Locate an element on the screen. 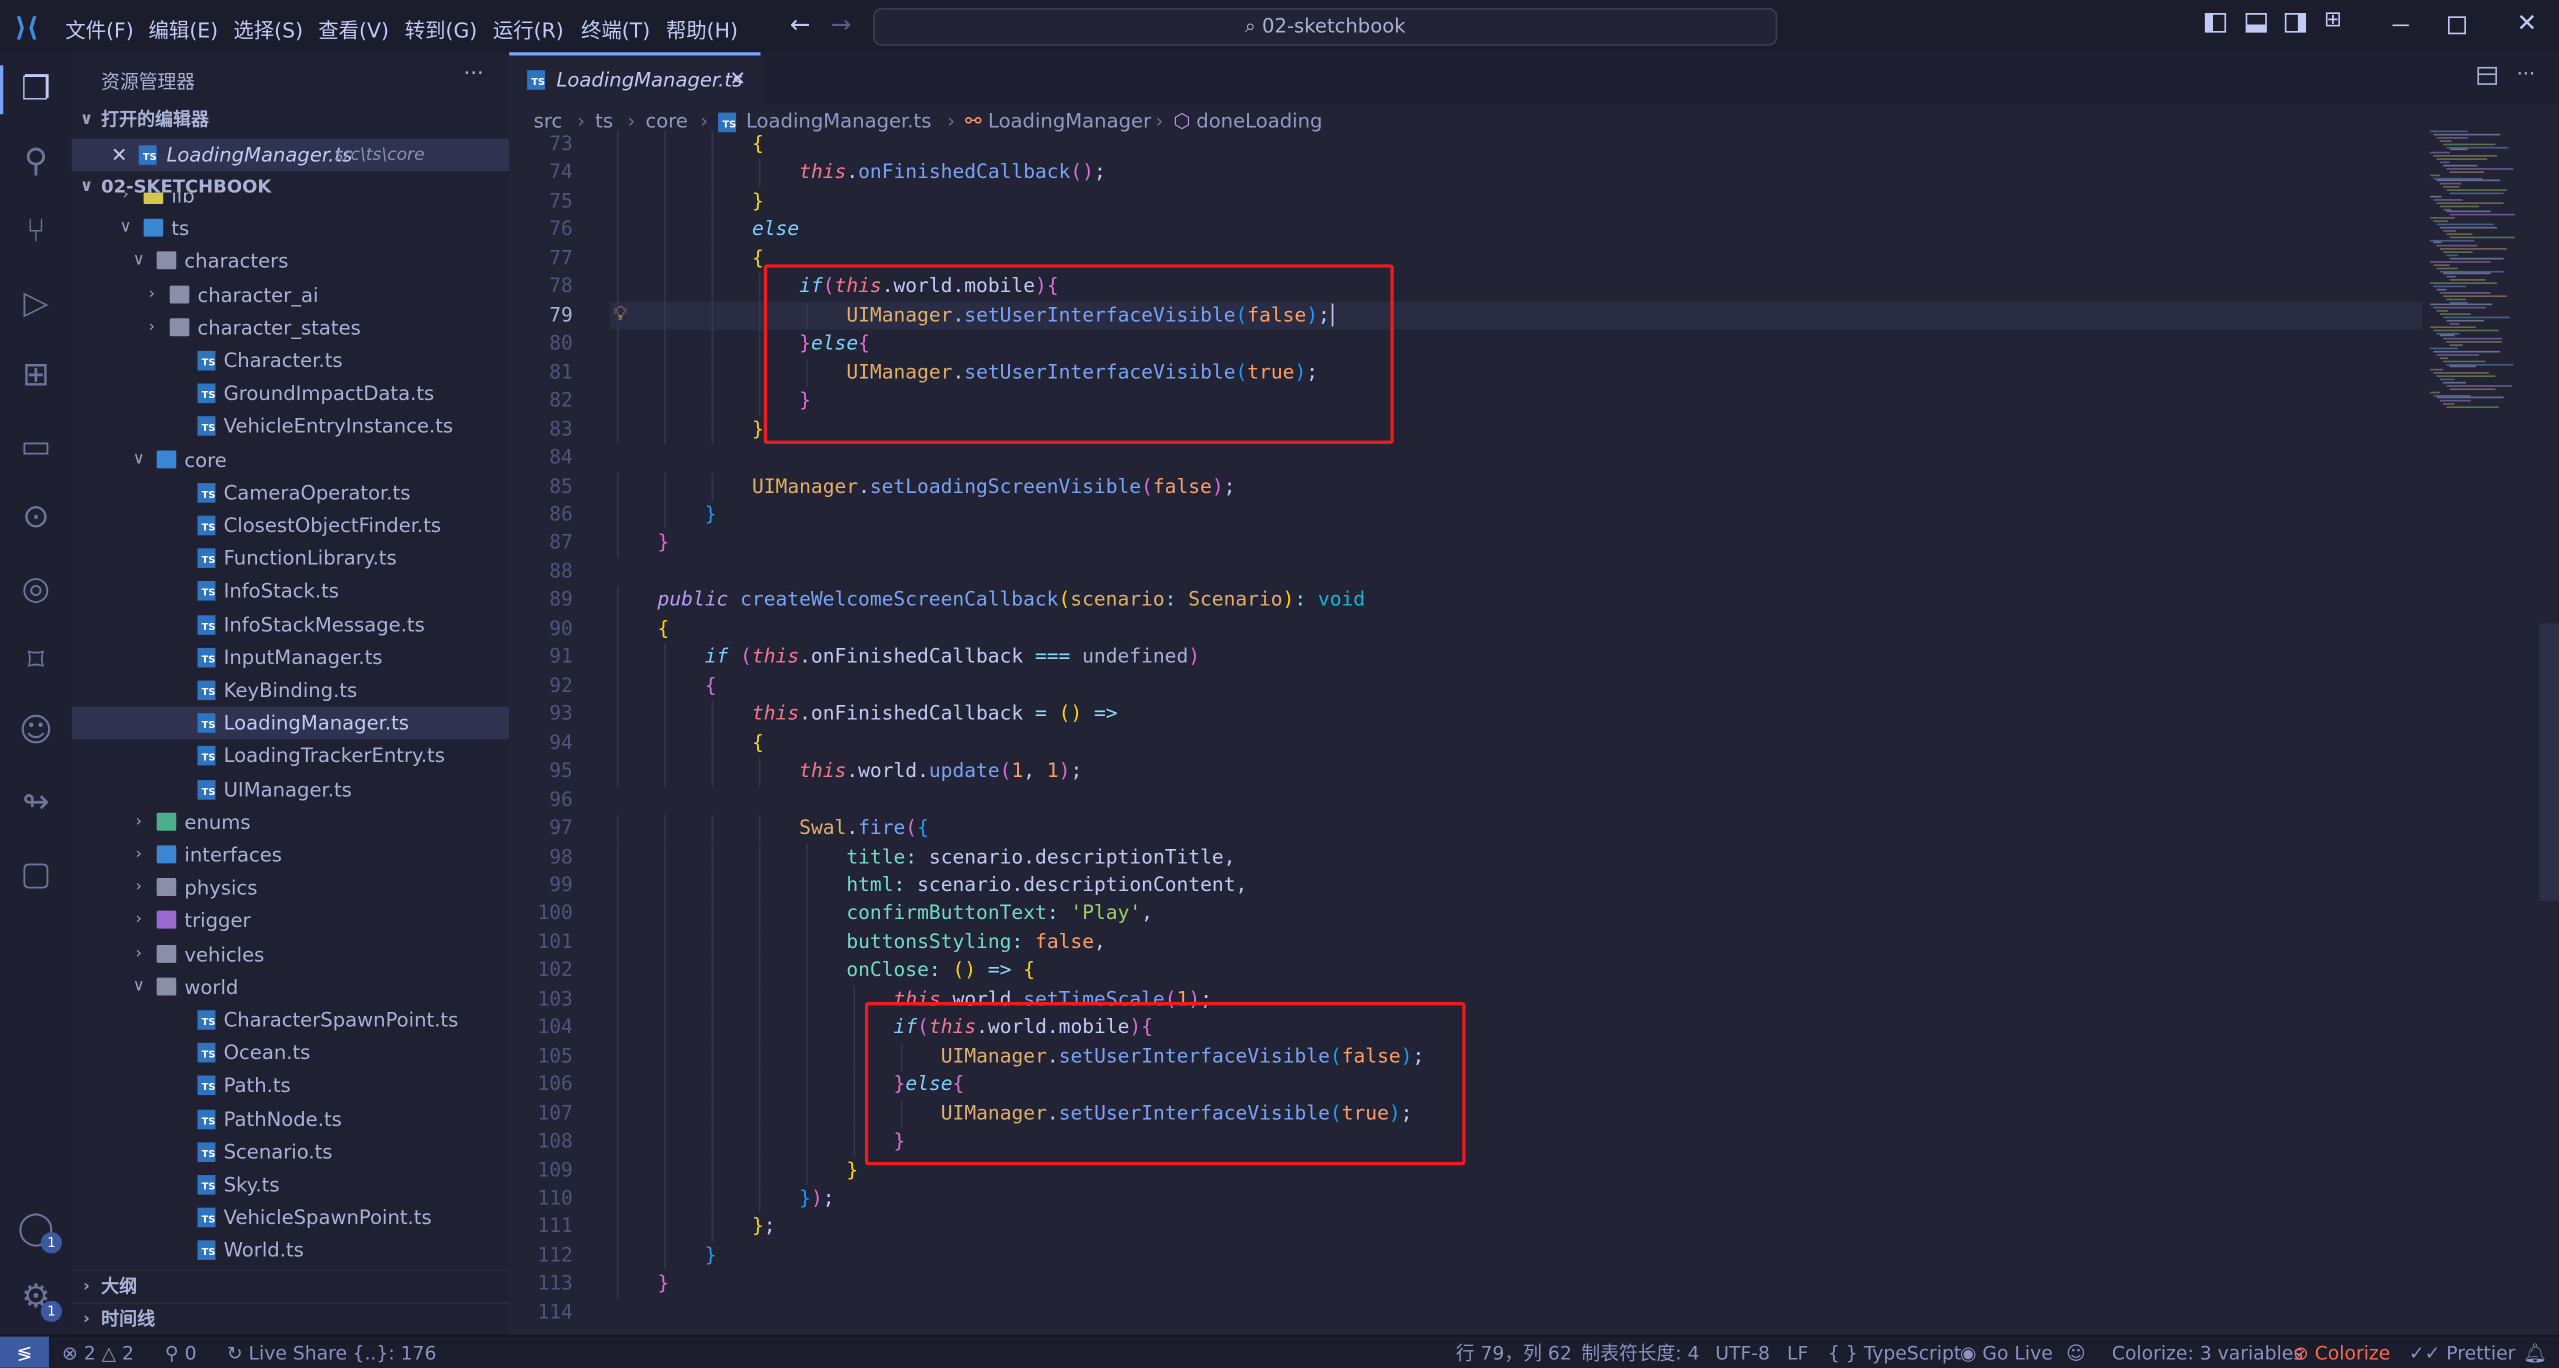 The width and height of the screenshot is (2559, 1368). edge-icon: ◎ is located at coordinates (36, 588).